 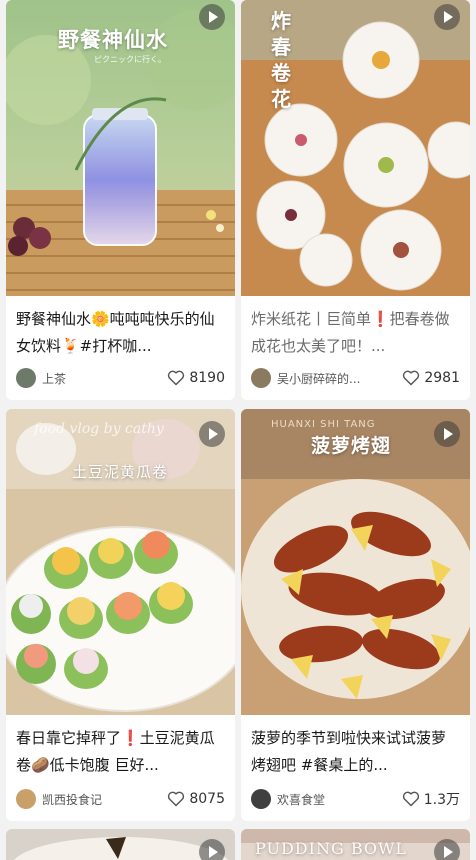 I want to click on like-count: 8075, so click(x=207, y=799).